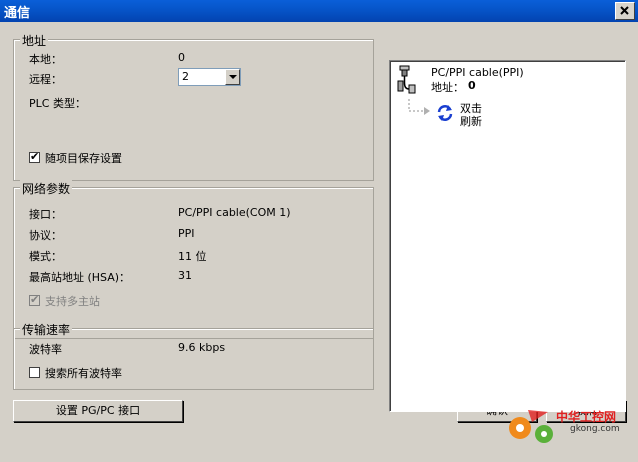 This screenshot has height=462, width=638. Describe the element at coordinates (45, 235) in the screenshot. I see `protocol-label: 协议：` at that location.